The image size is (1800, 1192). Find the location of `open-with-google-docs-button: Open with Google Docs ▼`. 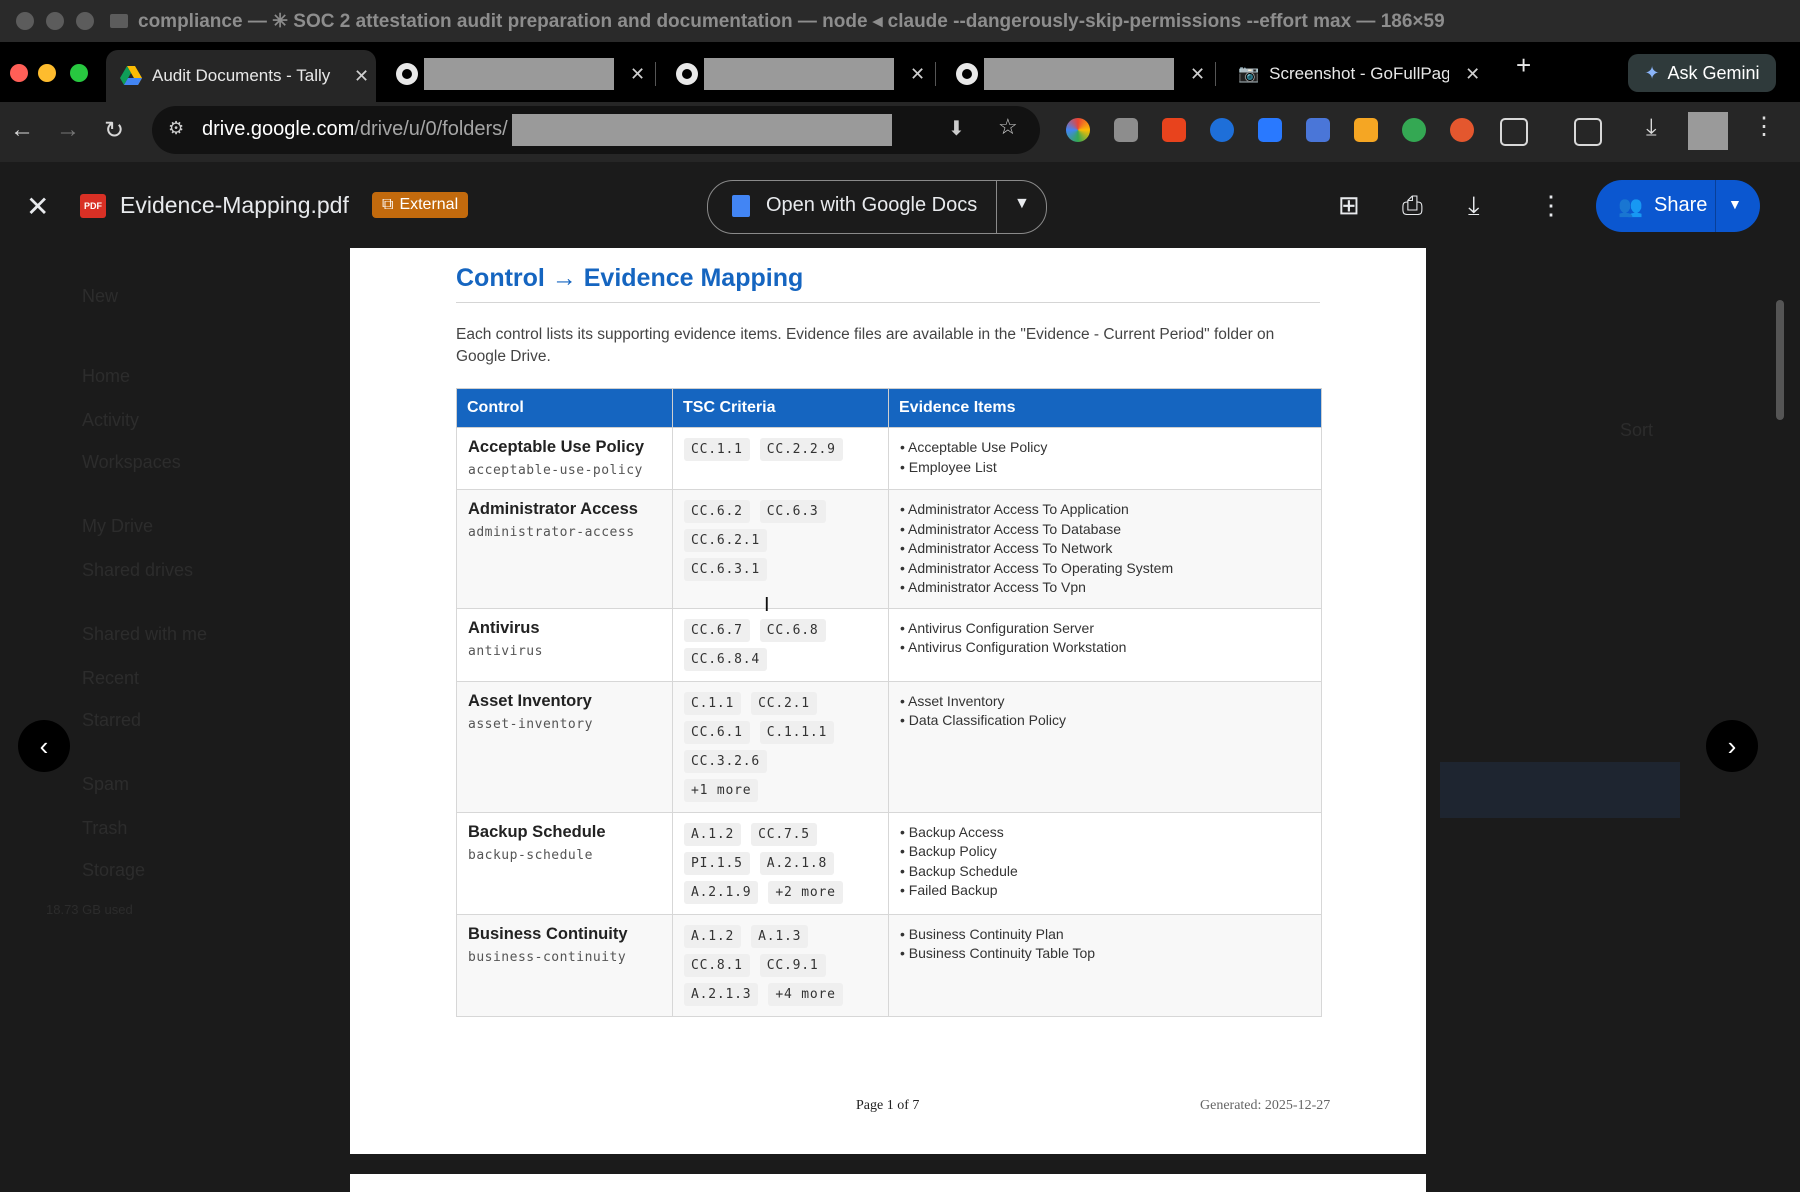

open-with-google-docs-button: Open with Google Docs ▼ is located at coordinates (877, 207).